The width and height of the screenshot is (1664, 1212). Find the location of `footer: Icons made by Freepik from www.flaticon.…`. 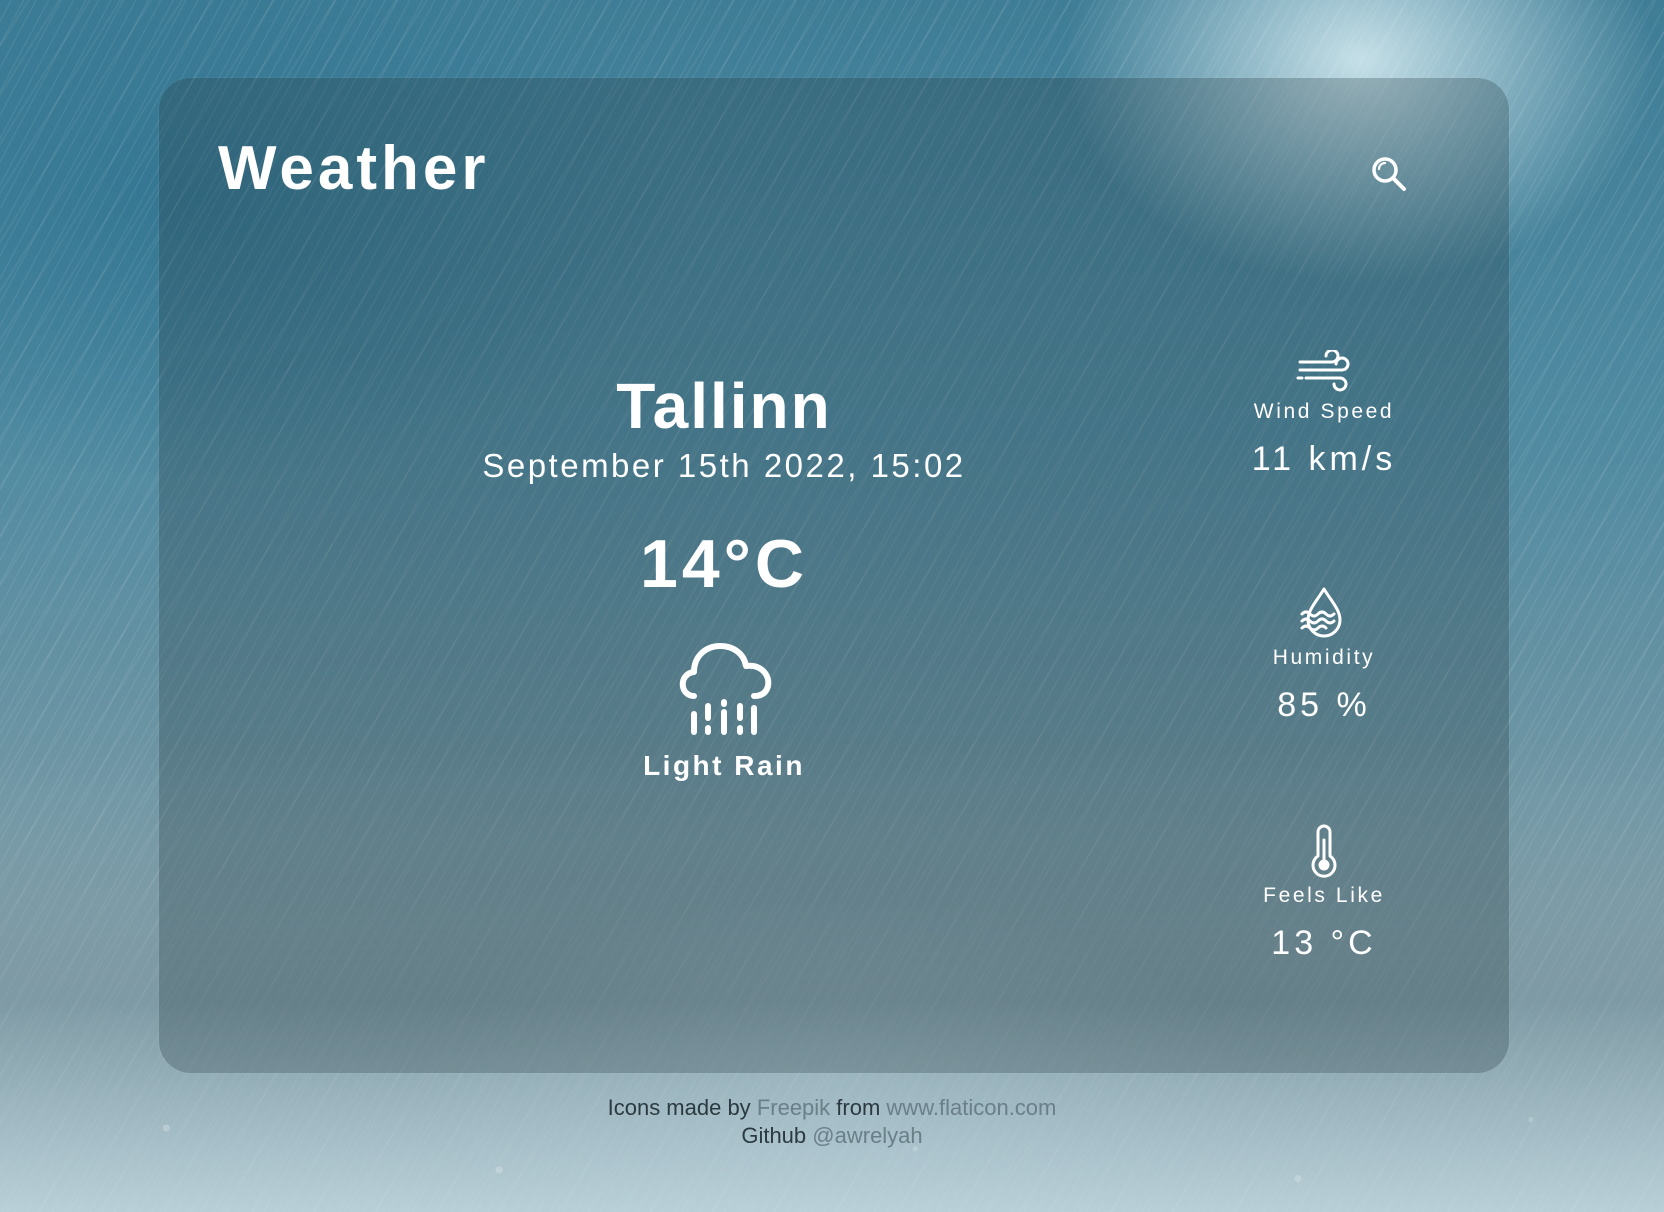

footer: Icons made by Freepik from www.flaticon.… is located at coordinates (832, 1122).